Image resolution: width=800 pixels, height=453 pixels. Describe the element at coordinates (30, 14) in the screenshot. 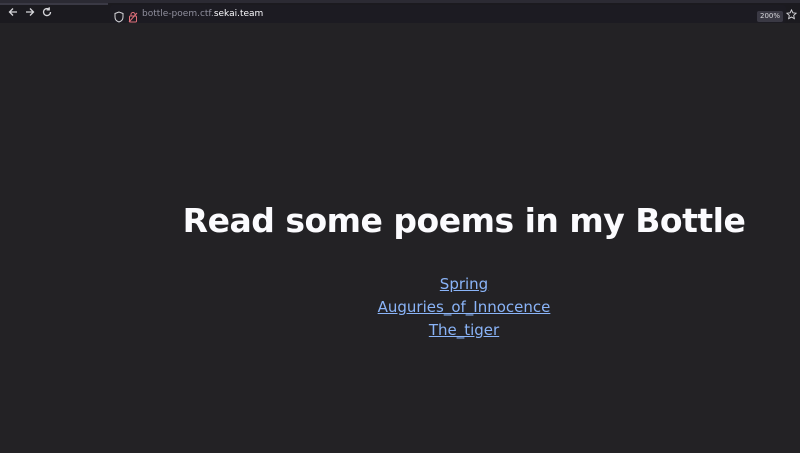

I see `forward-arrow-icon` at that location.